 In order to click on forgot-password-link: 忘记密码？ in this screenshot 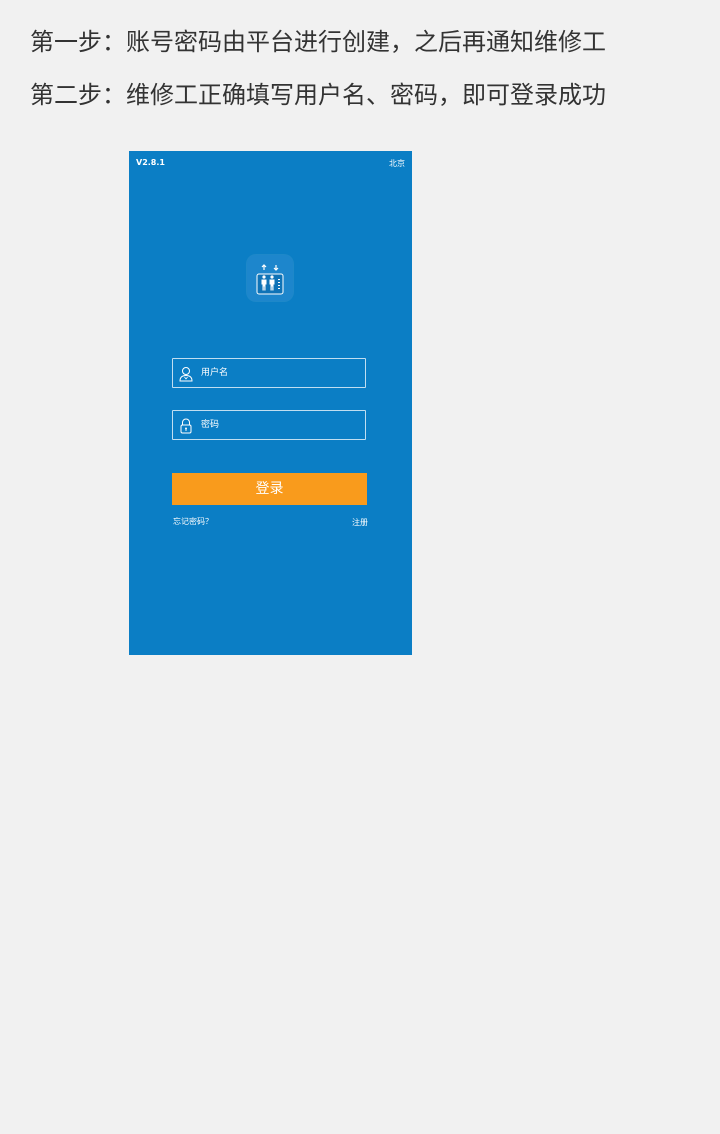, I will do `click(193, 521)`.